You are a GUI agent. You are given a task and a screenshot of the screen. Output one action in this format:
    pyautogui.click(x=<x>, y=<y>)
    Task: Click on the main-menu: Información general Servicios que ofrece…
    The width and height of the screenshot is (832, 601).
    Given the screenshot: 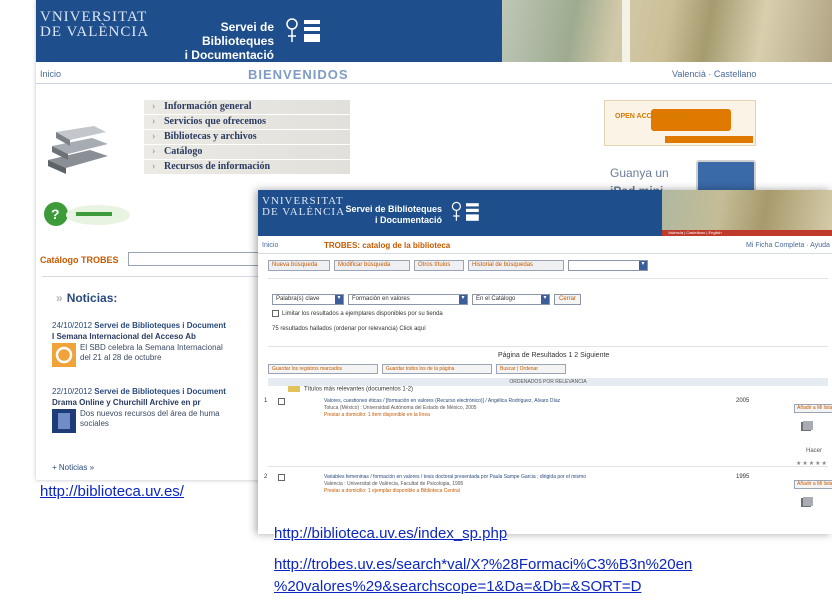 What is the action you would take?
    pyautogui.click(x=247, y=137)
    